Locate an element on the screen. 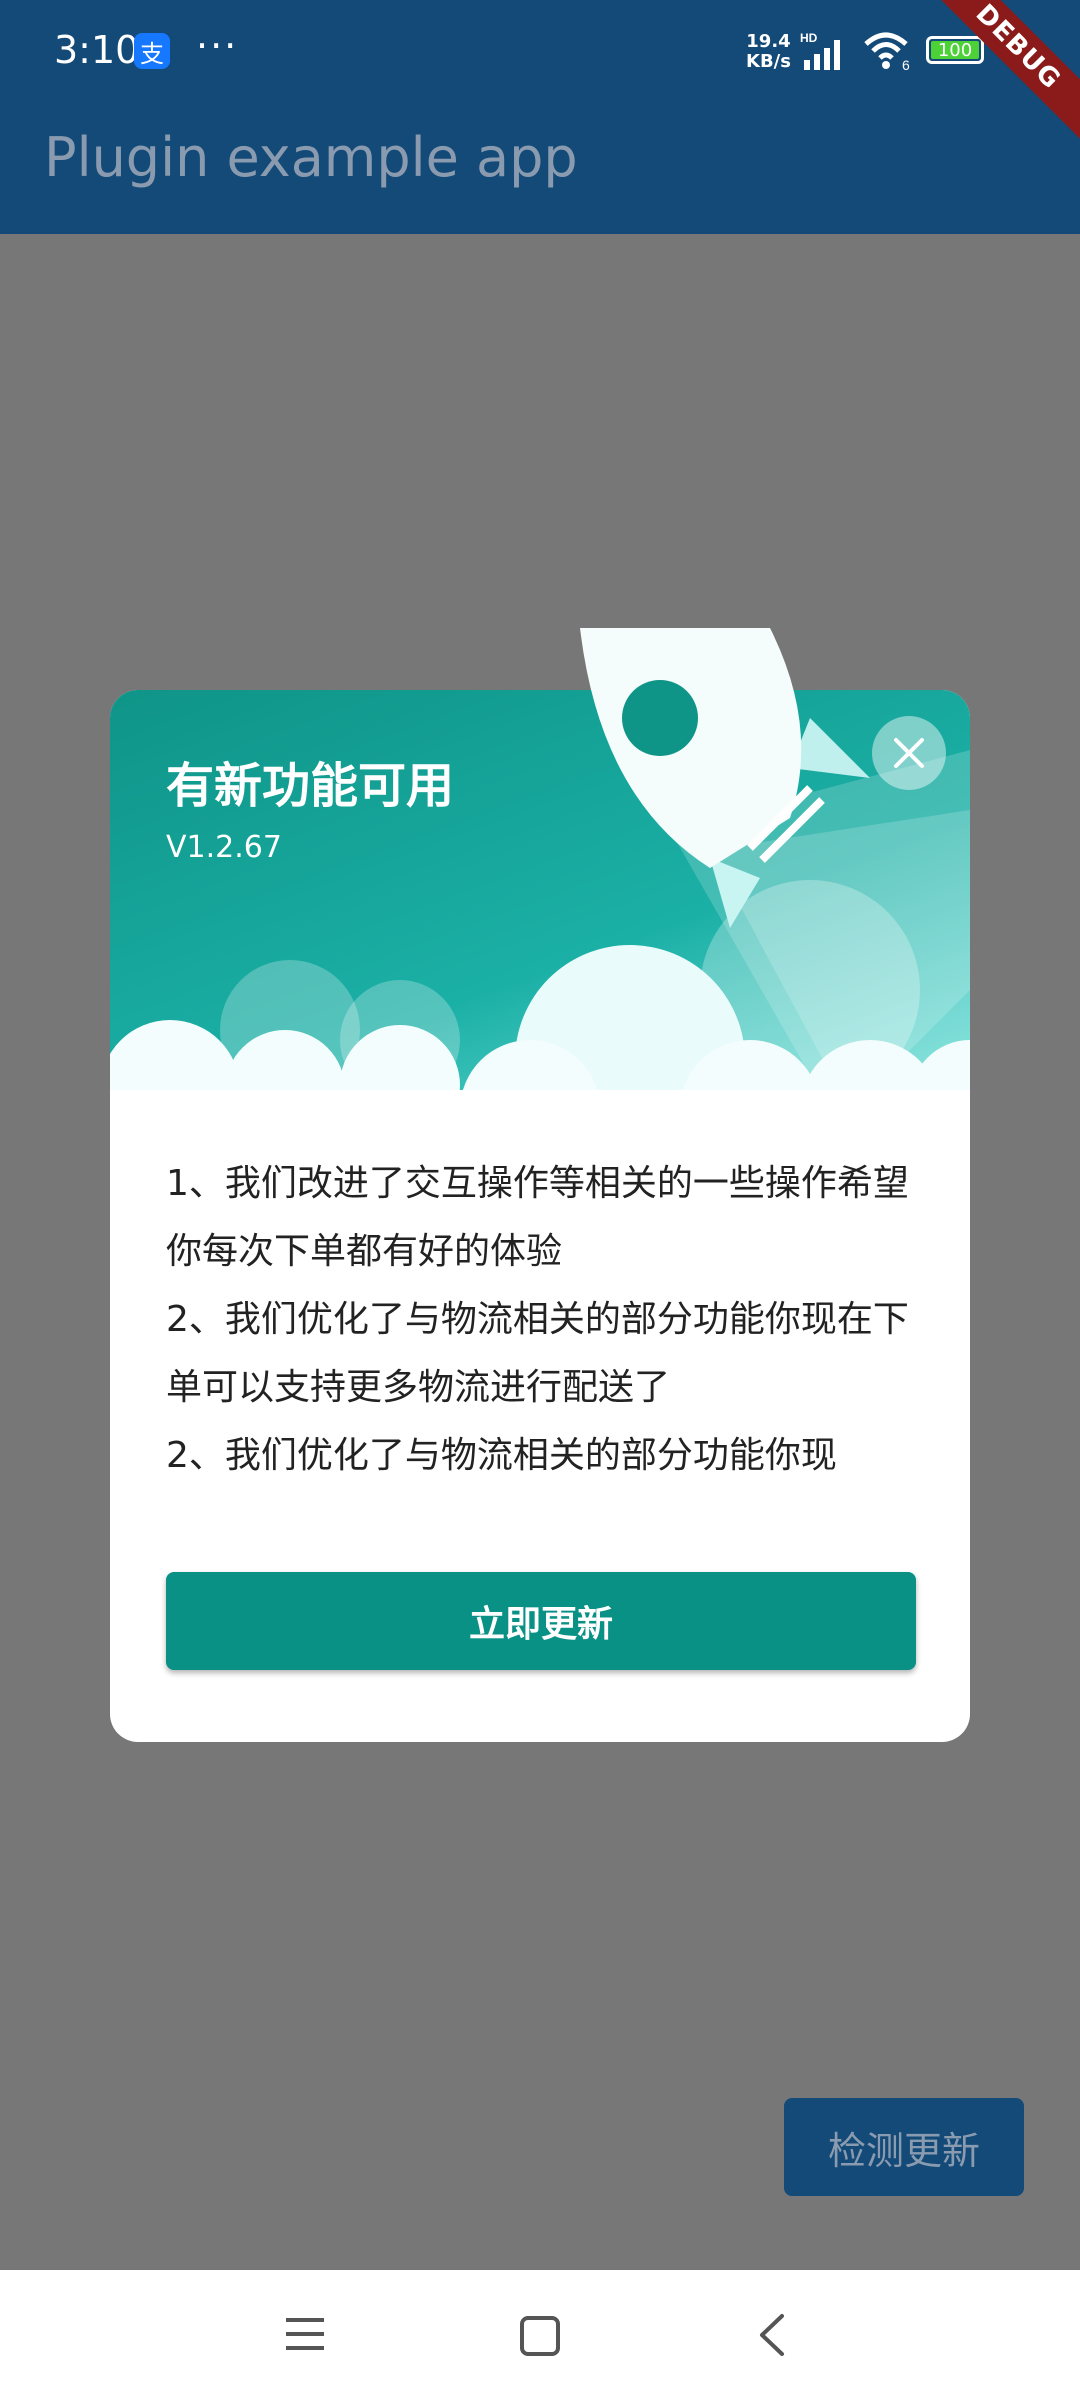  version-label: V1.2.67 is located at coordinates (224, 847).